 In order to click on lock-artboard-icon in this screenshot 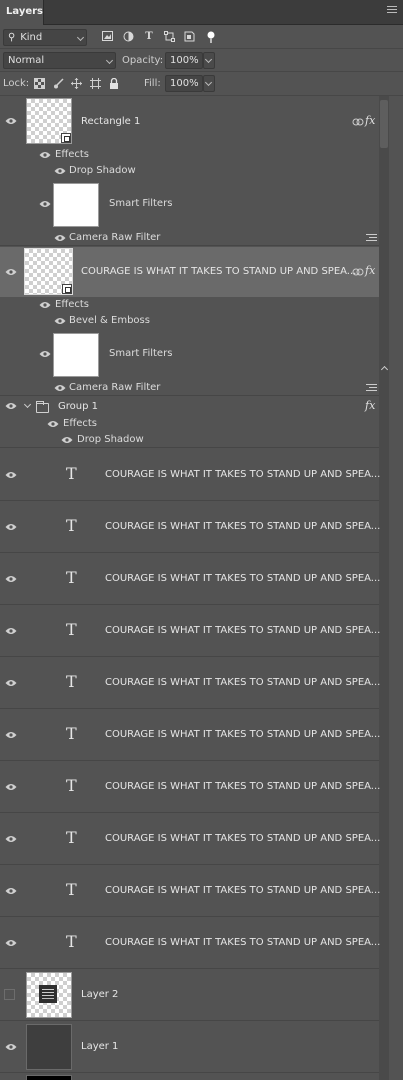, I will do `click(95, 84)`.